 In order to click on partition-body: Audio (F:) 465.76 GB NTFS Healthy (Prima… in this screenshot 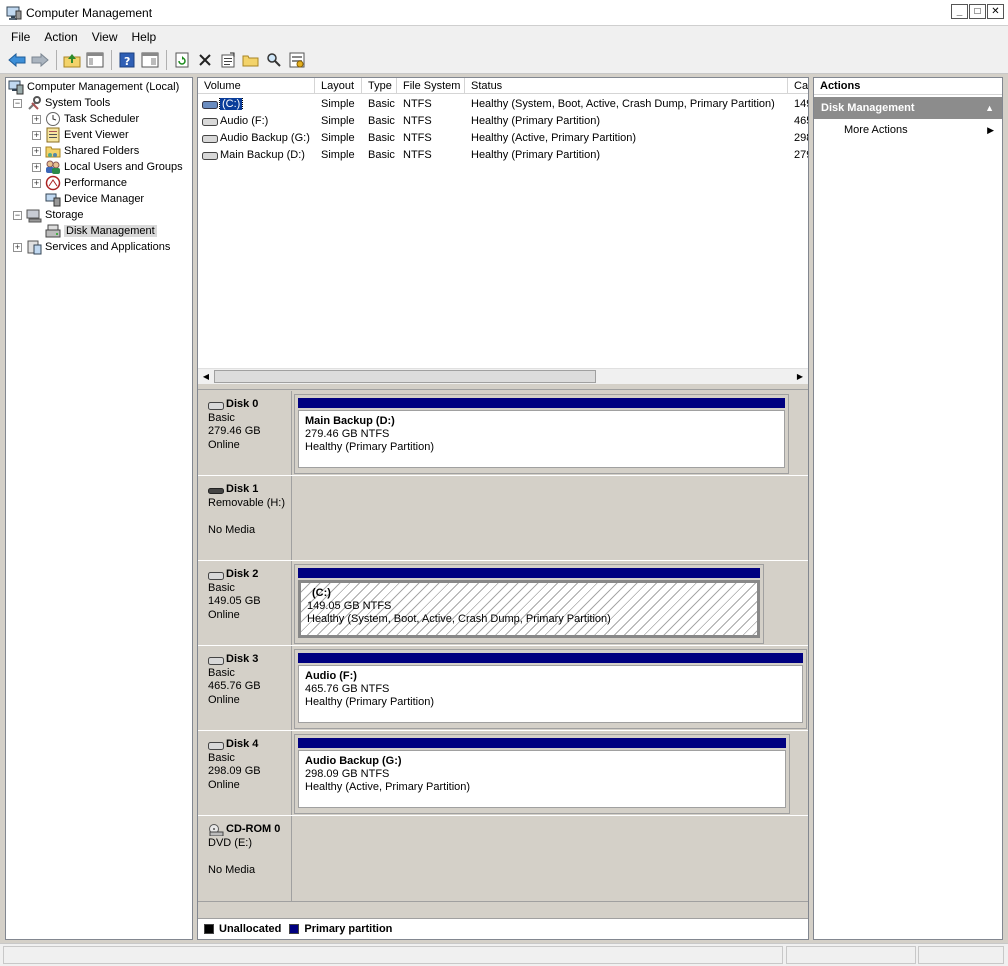, I will do `click(550, 694)`.